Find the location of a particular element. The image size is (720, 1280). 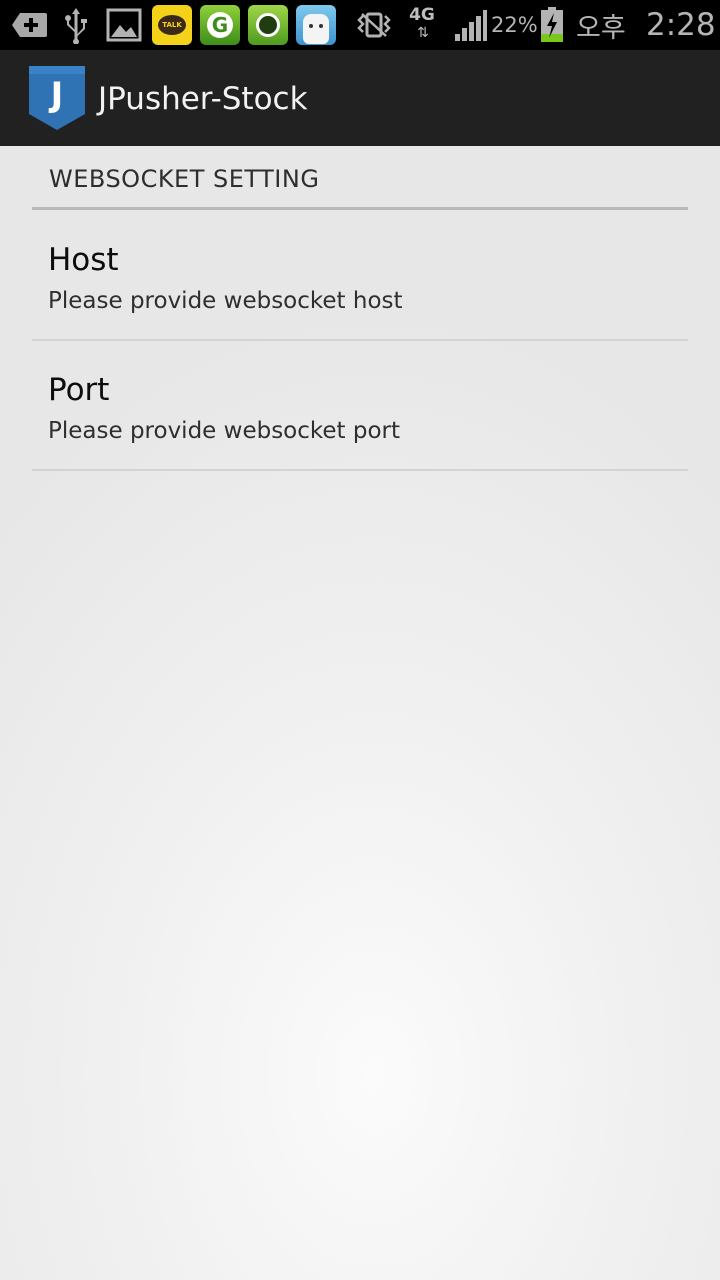

grep-app-icon: G is located at coordinates (220, 25).